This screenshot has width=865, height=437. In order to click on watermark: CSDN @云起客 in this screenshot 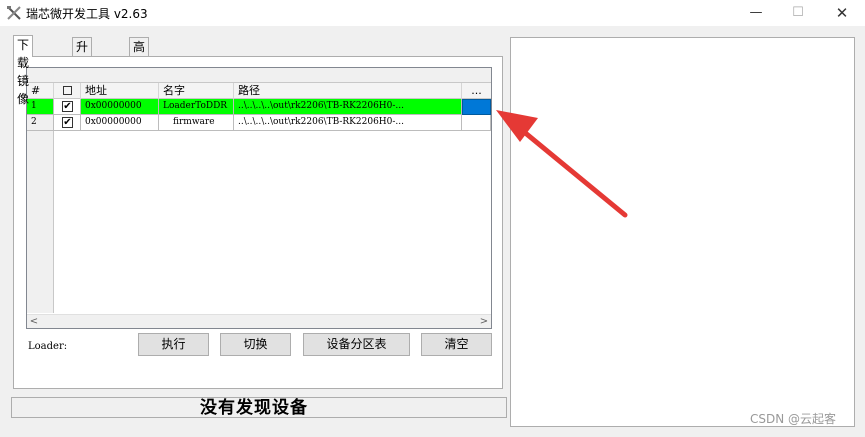, I will do `click(793, 419)`.